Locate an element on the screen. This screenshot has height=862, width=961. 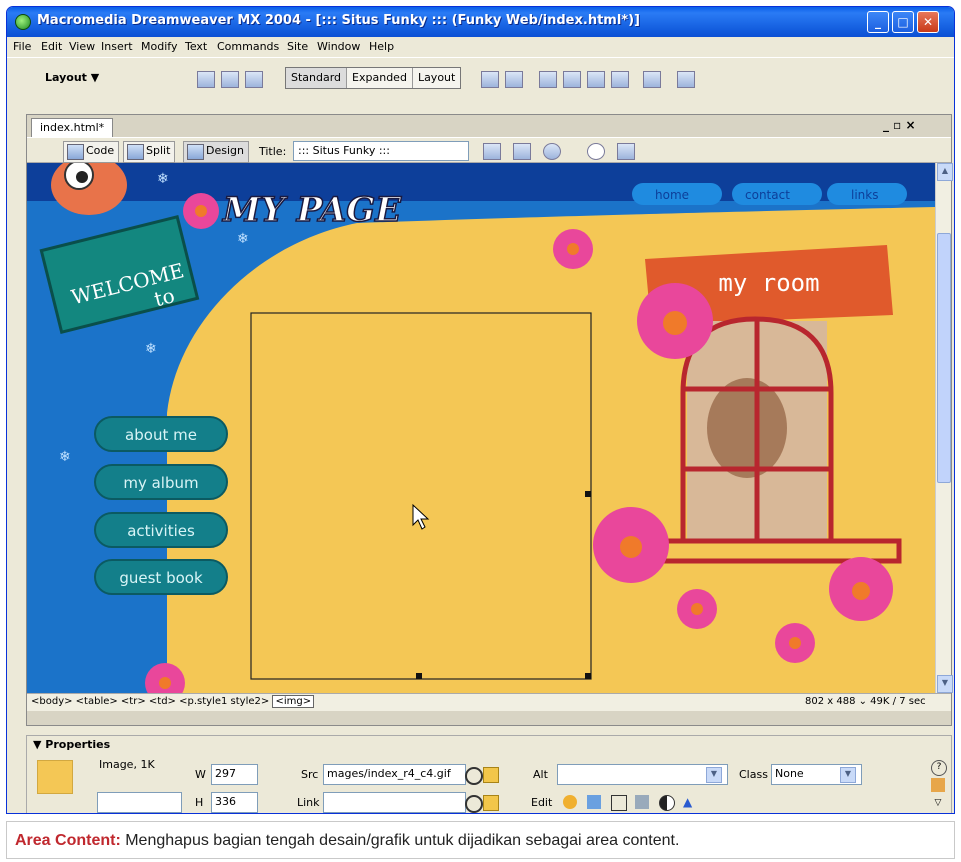
quick-tag-editor-icon is located at coordinates (938, 785).